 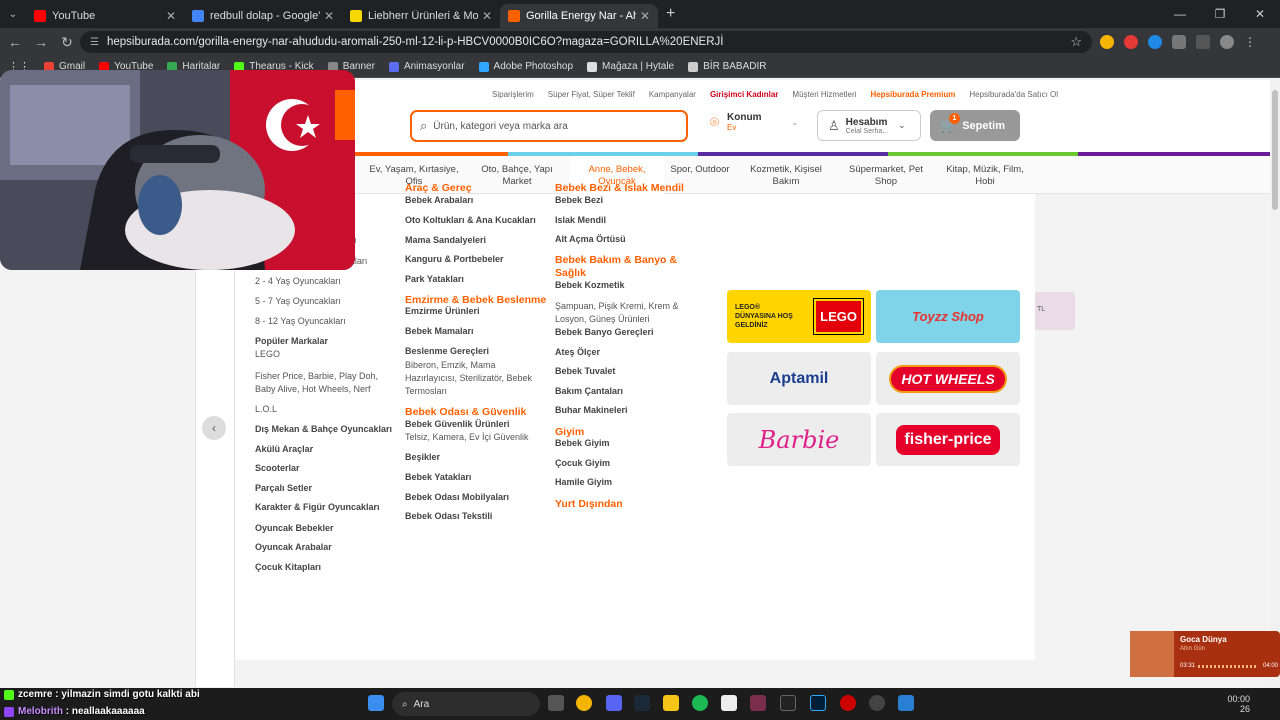 What do you see at coordinates (799, 439) in the screenshot?
I see `brand-tile: Barbie` at bounding box center [799, 439].